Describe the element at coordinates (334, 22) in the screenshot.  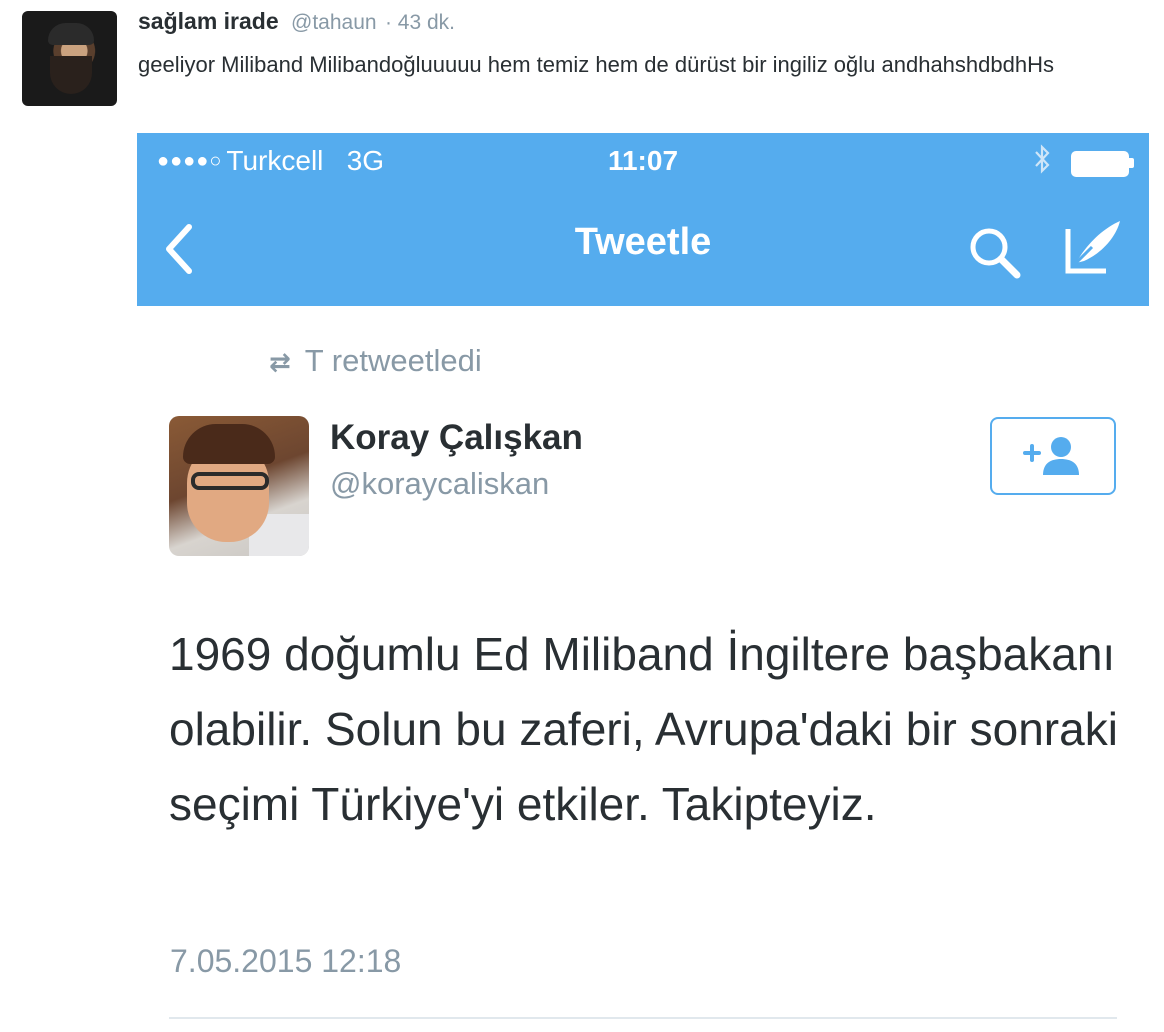
I see `user-handle: @tahaun` at that location.